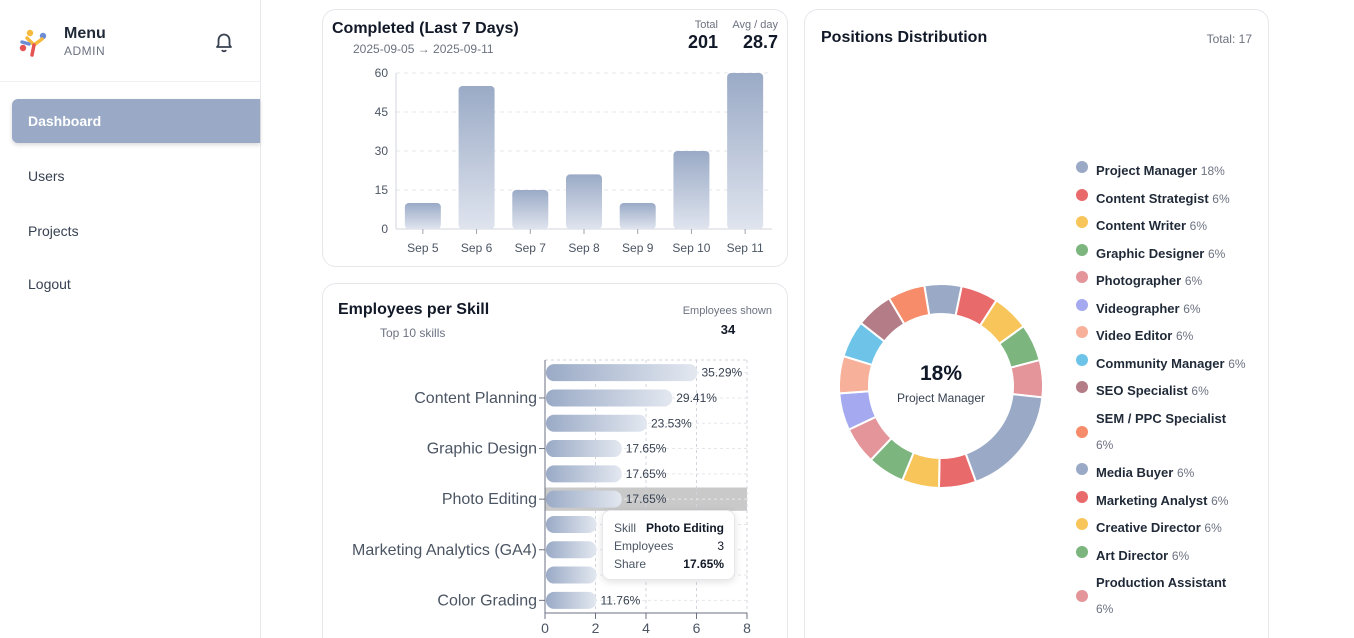 The height and width of the screenshot is (638, 1354). What do you see at coordinates (702, 42) in the screenshot?
I see `total-value: 201` at bounding box center [702, 42].